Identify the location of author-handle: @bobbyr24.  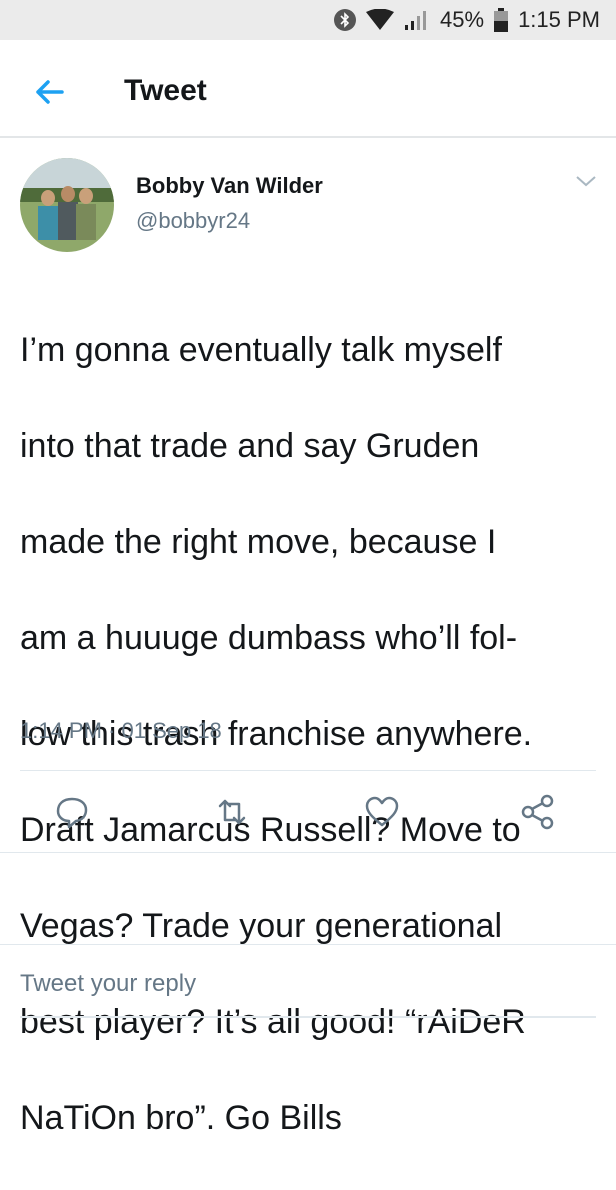
(193, 221).